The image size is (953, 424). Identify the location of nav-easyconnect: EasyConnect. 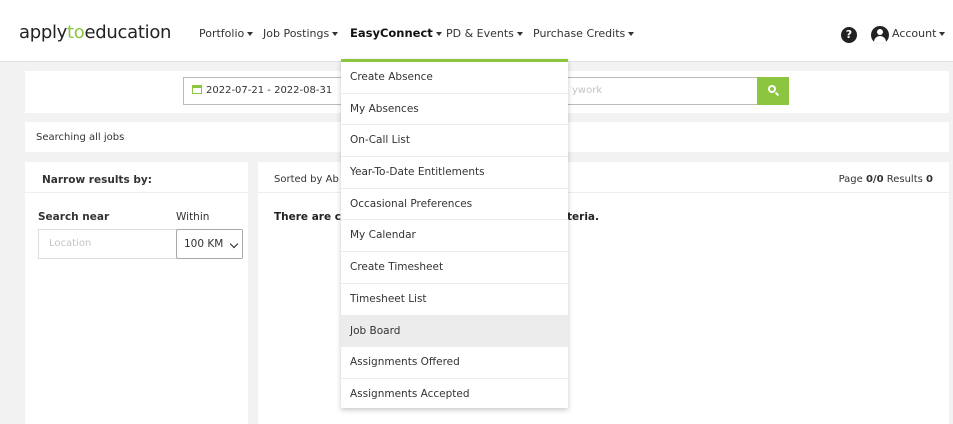
(396, 33).